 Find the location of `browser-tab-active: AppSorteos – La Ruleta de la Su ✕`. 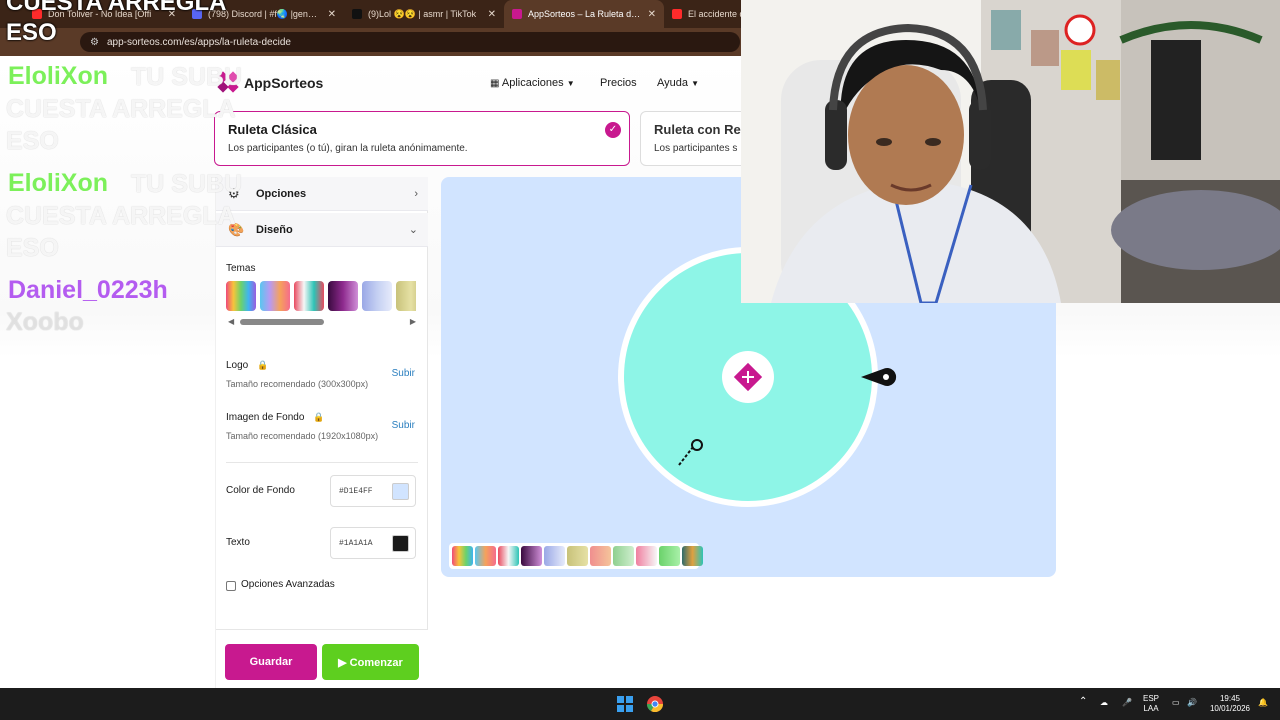

browser-tab-active: AppSorteos – La Ruleta de la Su ✕ is located at coordinates (584, 14).